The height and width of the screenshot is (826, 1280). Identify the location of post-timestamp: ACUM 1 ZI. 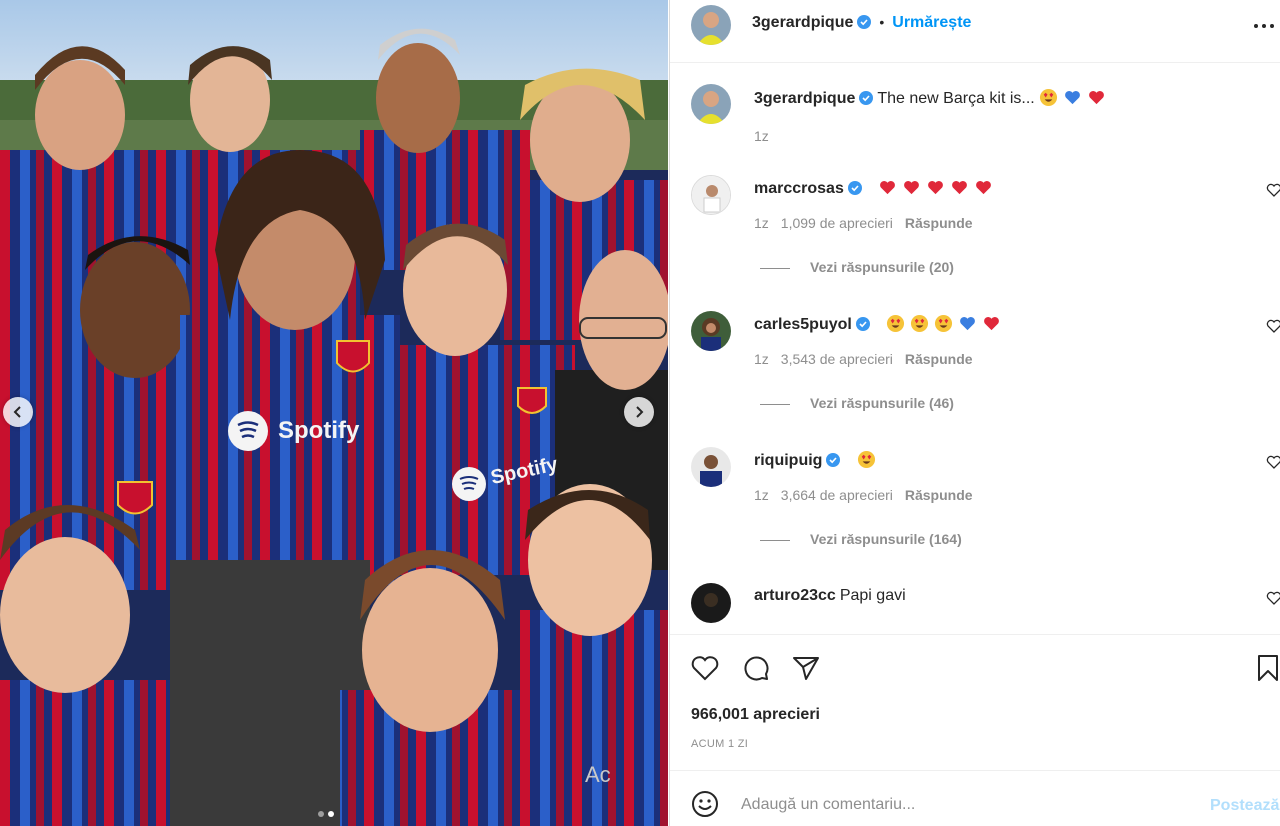
(720, 744).